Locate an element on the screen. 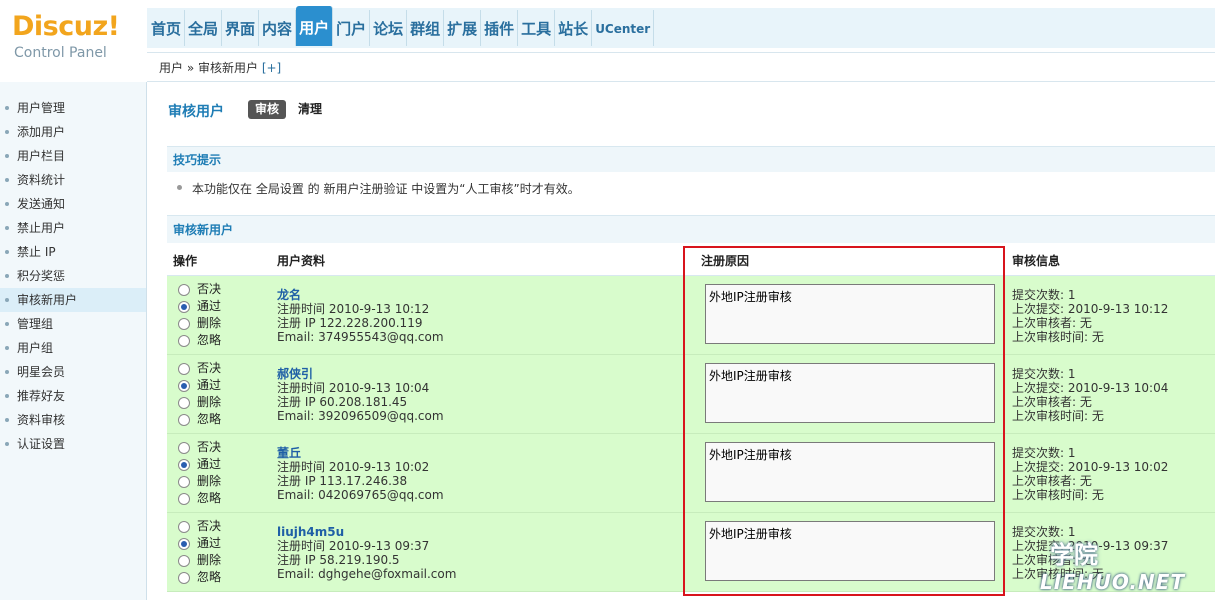 This screenshot has height=600, width=1215. tab-audit: 审核 is located at coordinates (267, 109).